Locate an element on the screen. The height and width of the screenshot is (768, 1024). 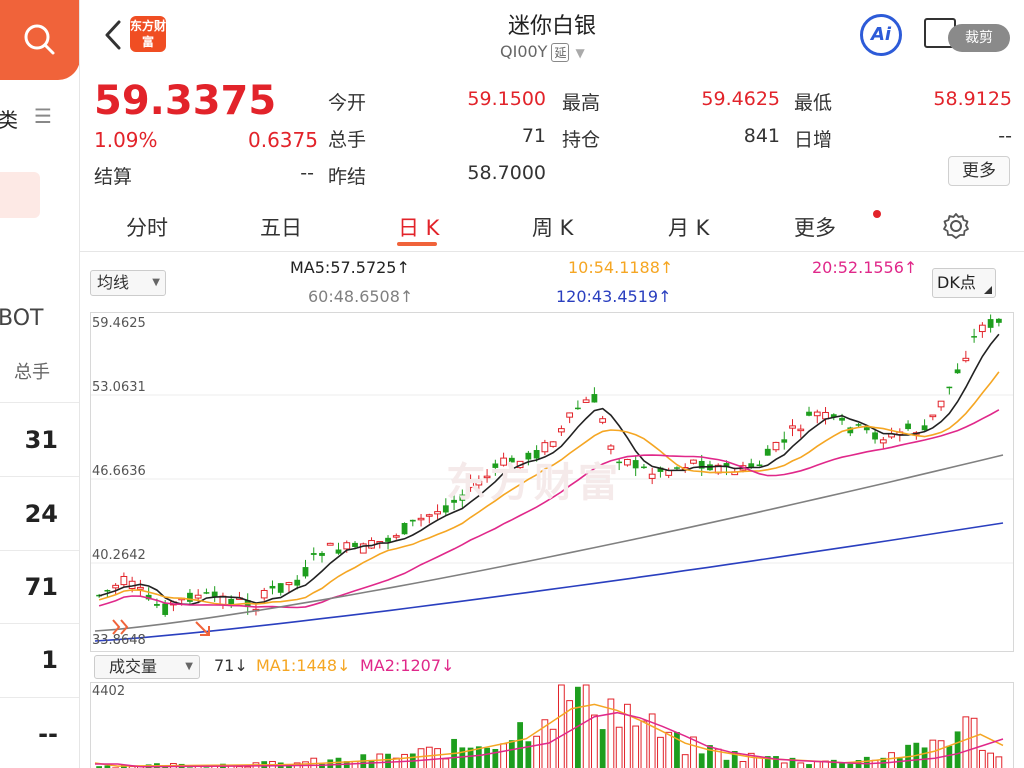
list-value: 1 is located at coordinates (29, 660).